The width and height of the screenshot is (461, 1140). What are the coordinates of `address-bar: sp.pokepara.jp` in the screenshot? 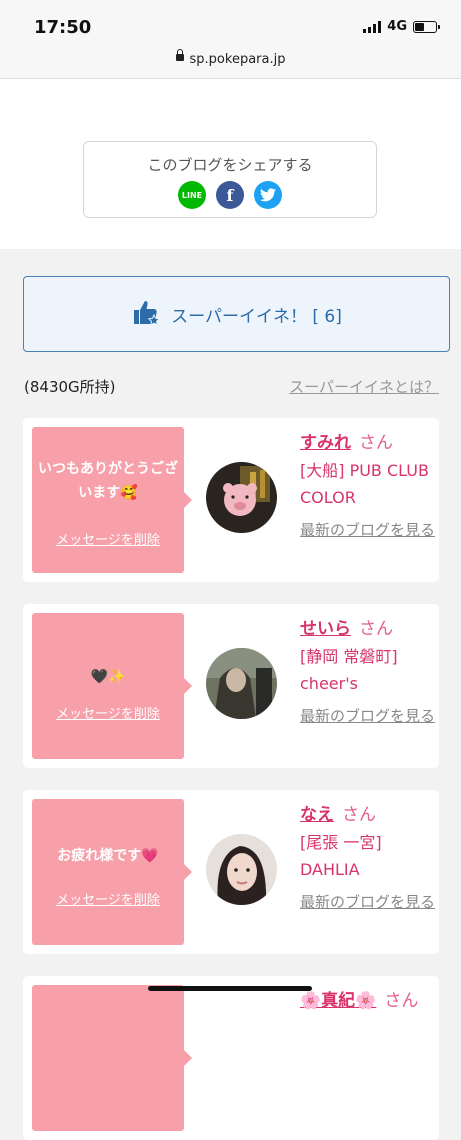 It's located at (230, 62).